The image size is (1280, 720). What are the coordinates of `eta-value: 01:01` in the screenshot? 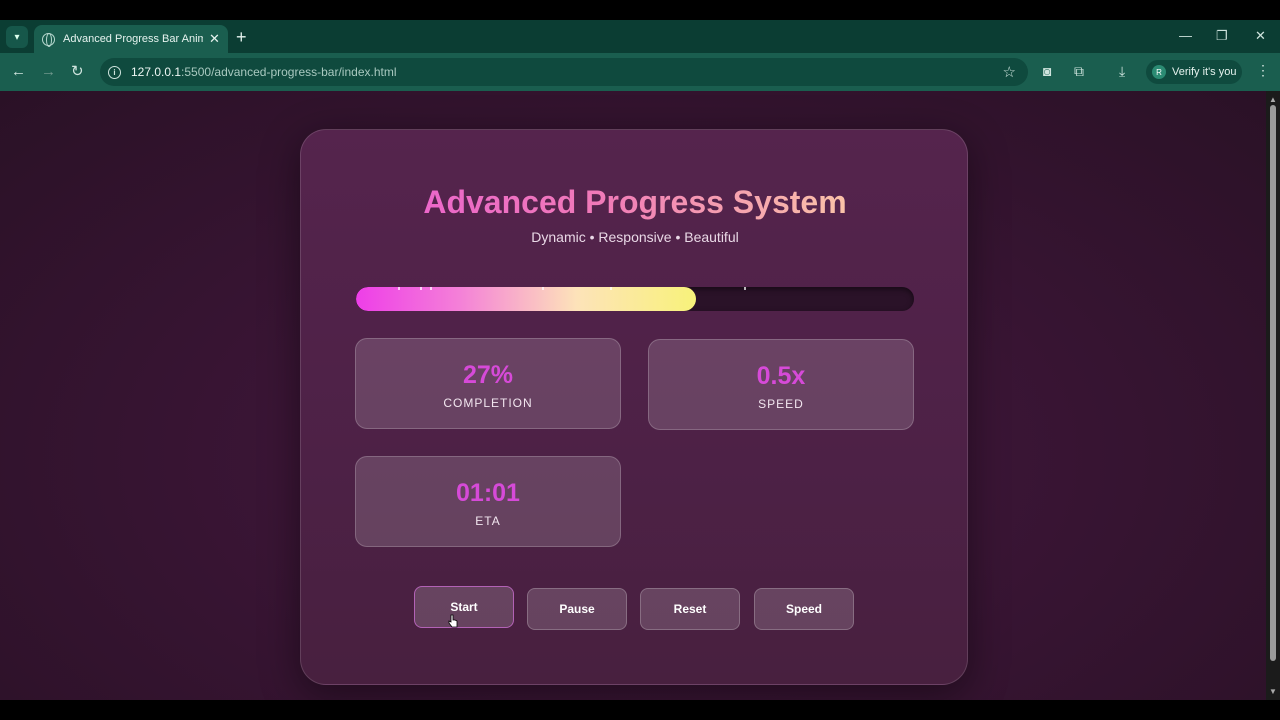 It's located at (488, 493).